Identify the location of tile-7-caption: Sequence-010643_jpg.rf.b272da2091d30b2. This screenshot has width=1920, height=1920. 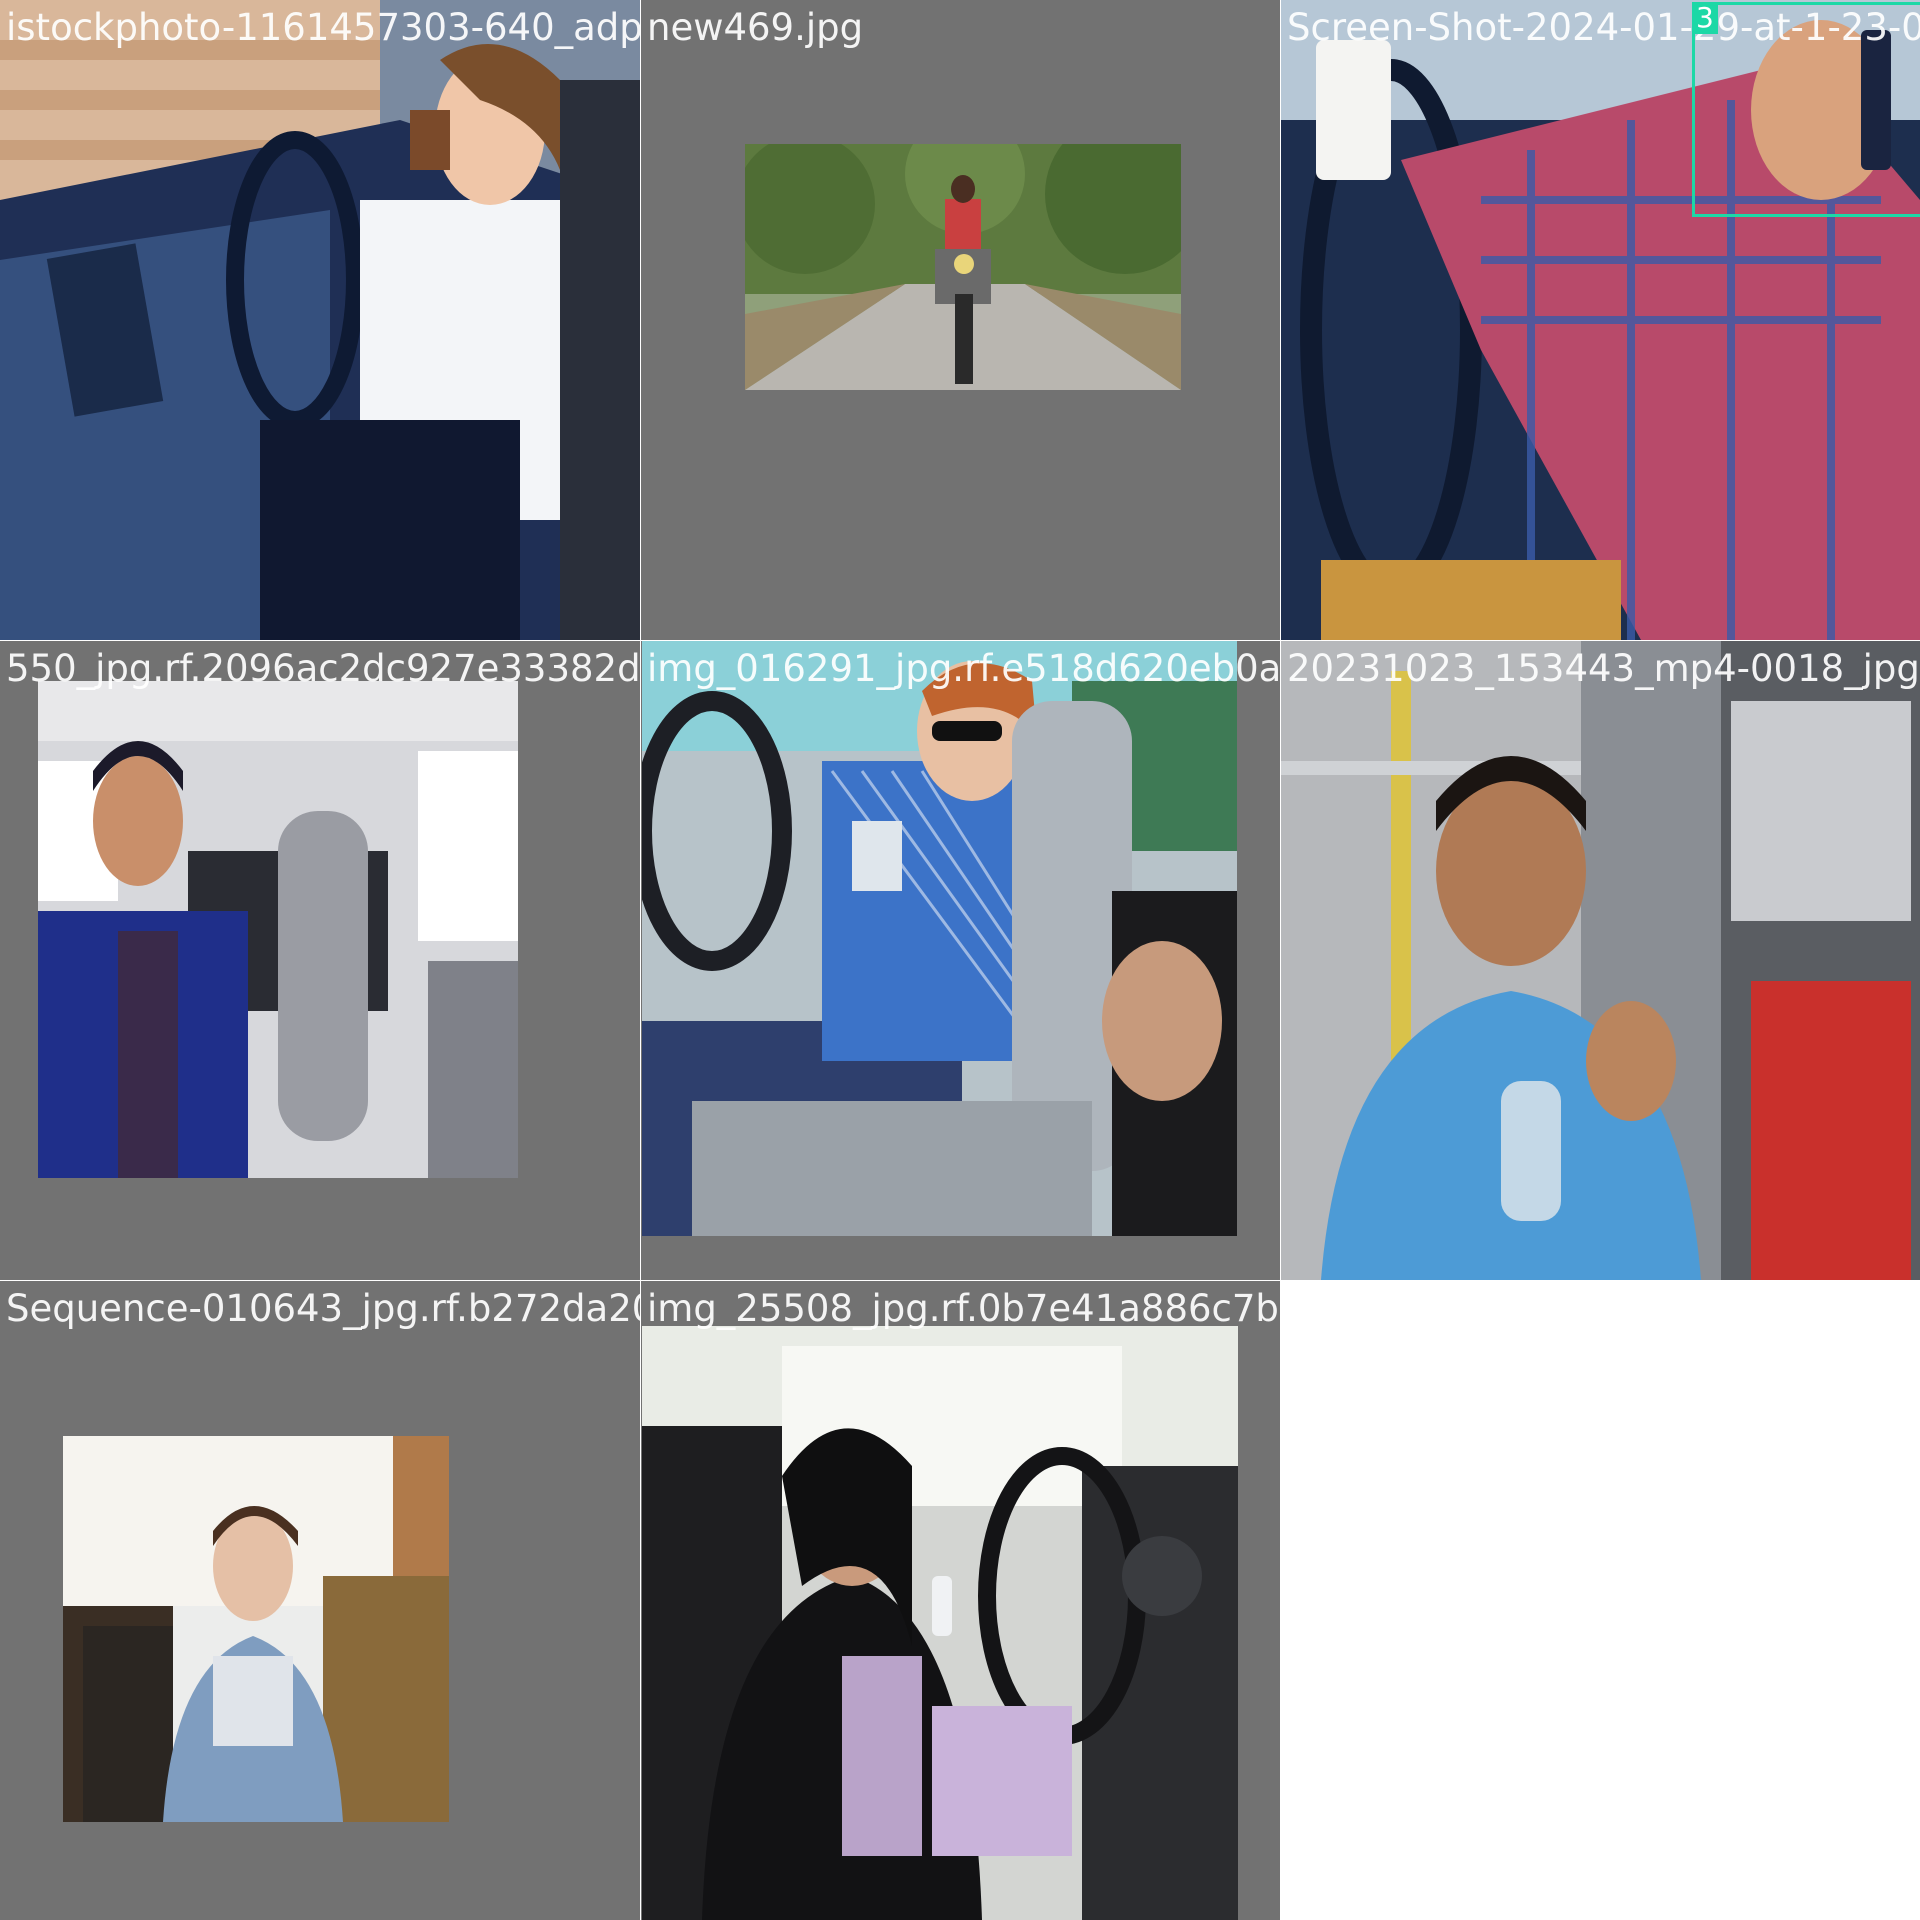
(323, 1308).